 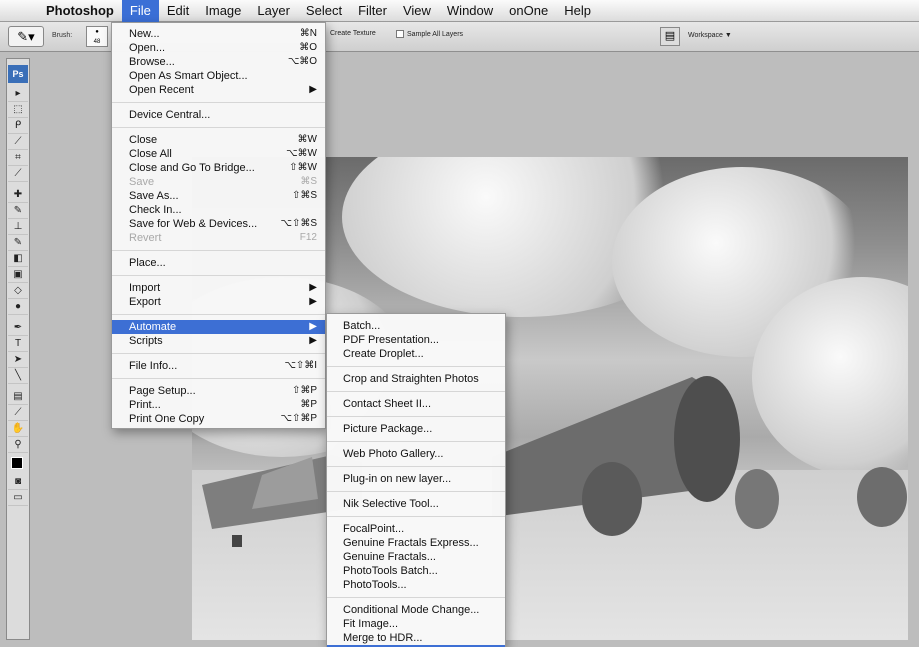 I want to click on file-menu-item-open-recent: Open Recent ▶, so click(x=218, y=90).